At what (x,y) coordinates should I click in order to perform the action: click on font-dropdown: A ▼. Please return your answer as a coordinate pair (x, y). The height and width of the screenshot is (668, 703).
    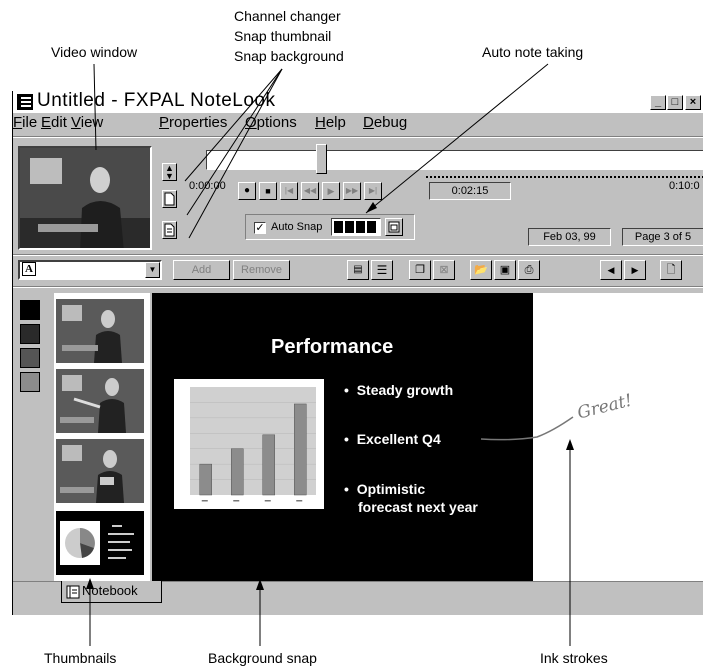
    Looking at the image, I should click on (90, 270).